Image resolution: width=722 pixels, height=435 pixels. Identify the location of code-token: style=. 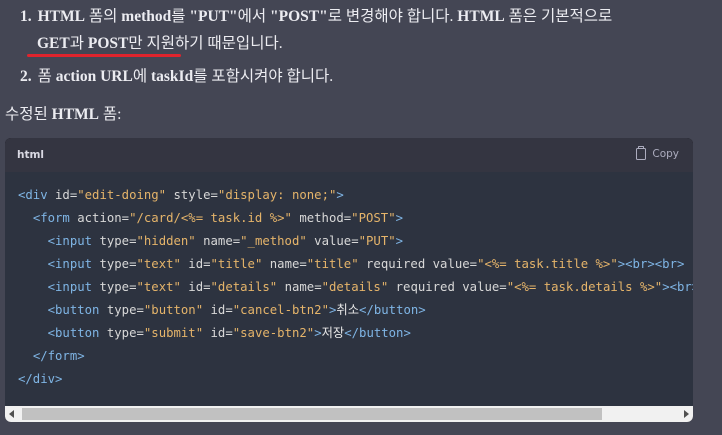
(192, 195).